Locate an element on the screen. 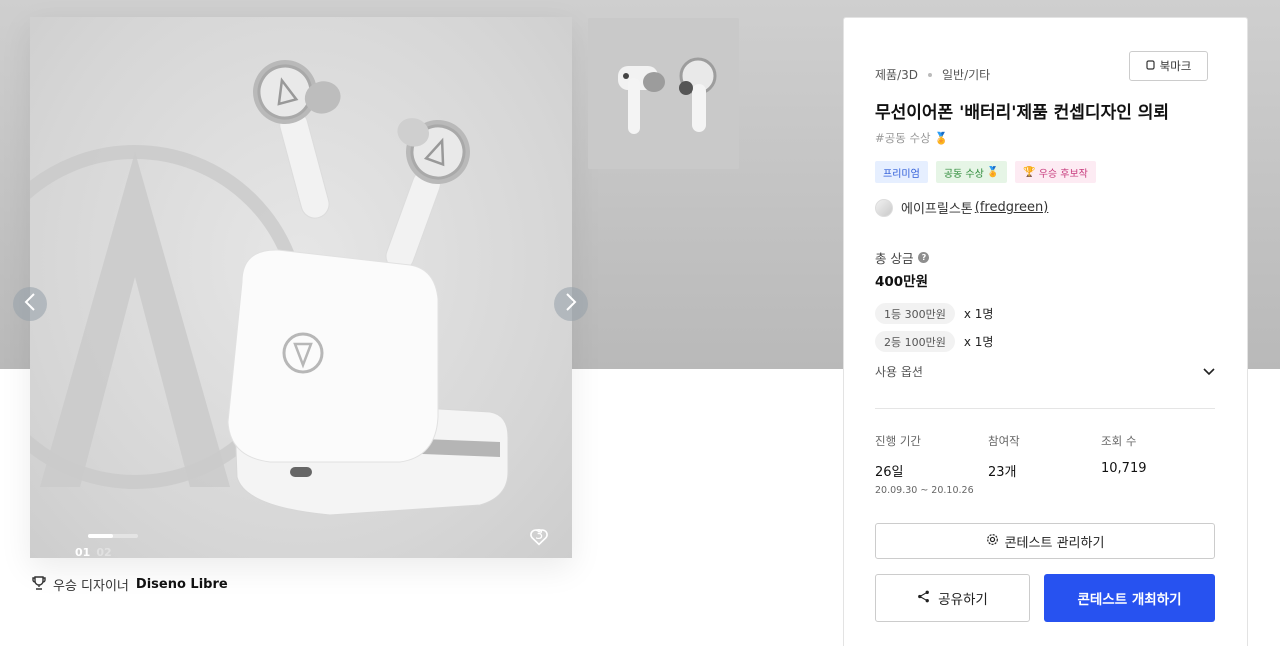 The height and width of the screenshot is (646, 1280). badge-label: 프리미엄 is located at coordinates (901, 174).